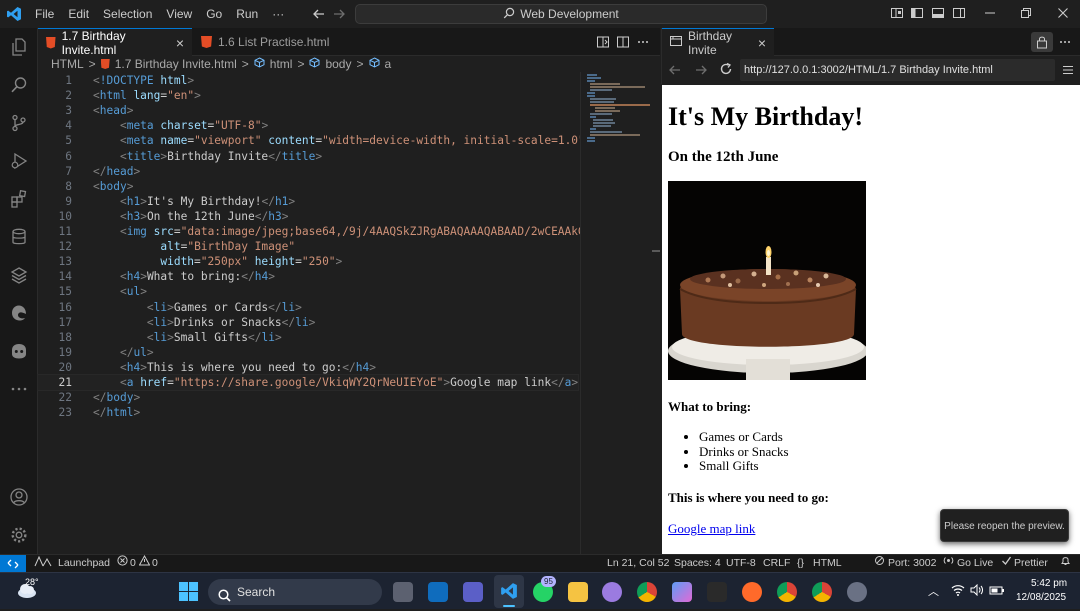  I want to click on menu-item: Selection, so click(127, 14).